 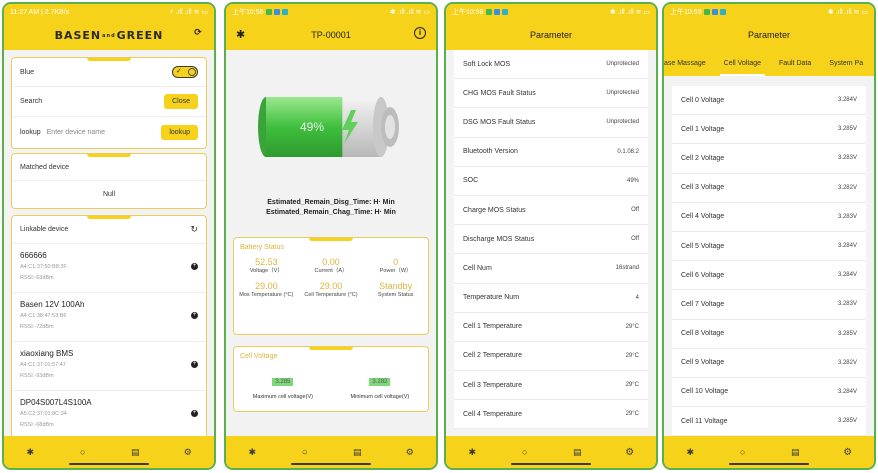 I want to click on lookup-row: lookup Enter device name lookup, so click(x=109, y=132).